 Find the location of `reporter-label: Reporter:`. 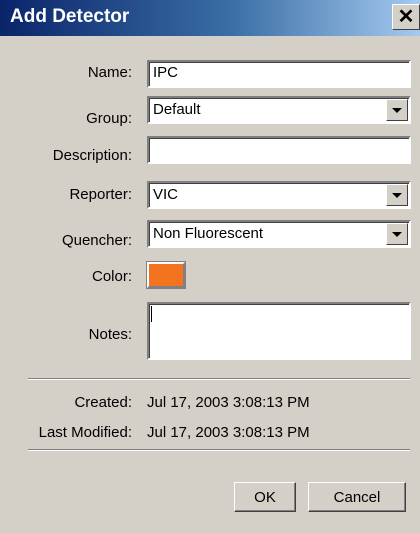

reporter-label: Reporter: is located at coordinates (100, 194).